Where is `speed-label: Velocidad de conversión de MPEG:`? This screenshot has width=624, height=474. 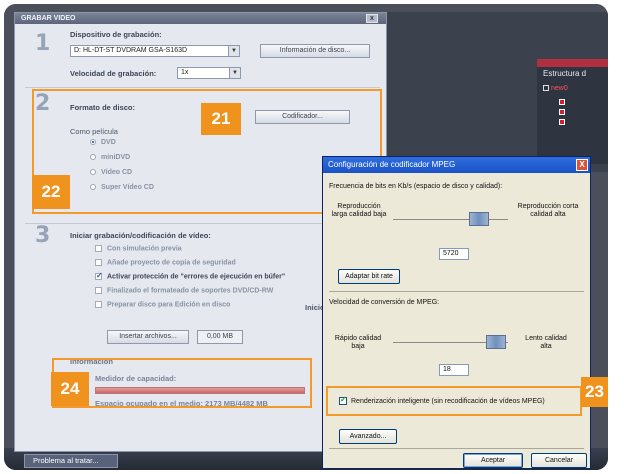 speed-label: Velocidad de conversión de MPEG: is located at coordinates (384, 302).